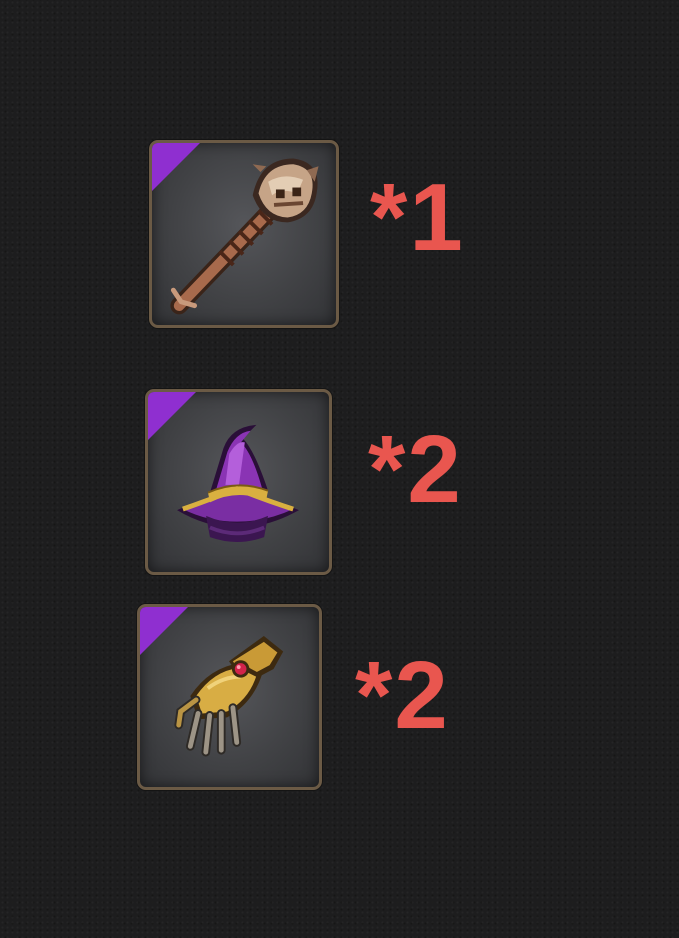  I want to click on item-quantity: *1, so click(417, 217).